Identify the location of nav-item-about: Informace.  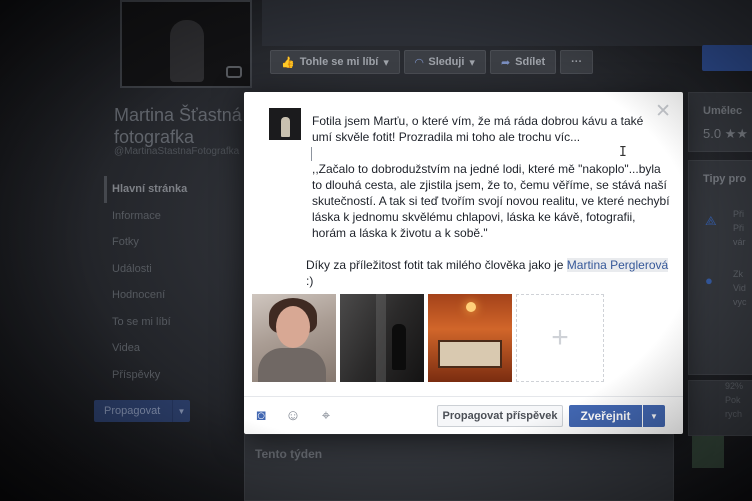
(169, 216).